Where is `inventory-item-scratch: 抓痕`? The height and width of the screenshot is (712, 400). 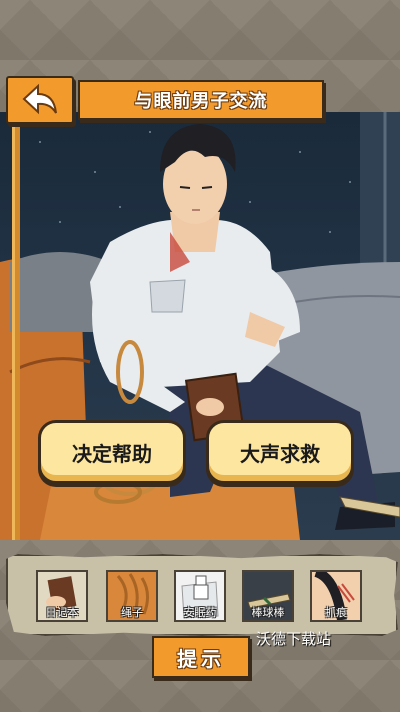 inventory-item-scratch: 抓痕 is located at coordinates (336, 596).